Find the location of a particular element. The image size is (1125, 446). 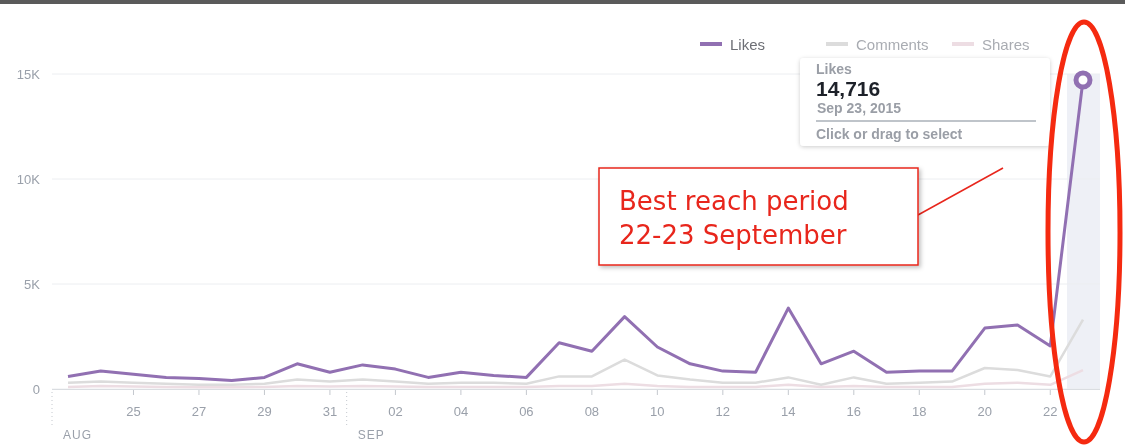

y-axis-label: 0 is located at coordinates (36, 389).